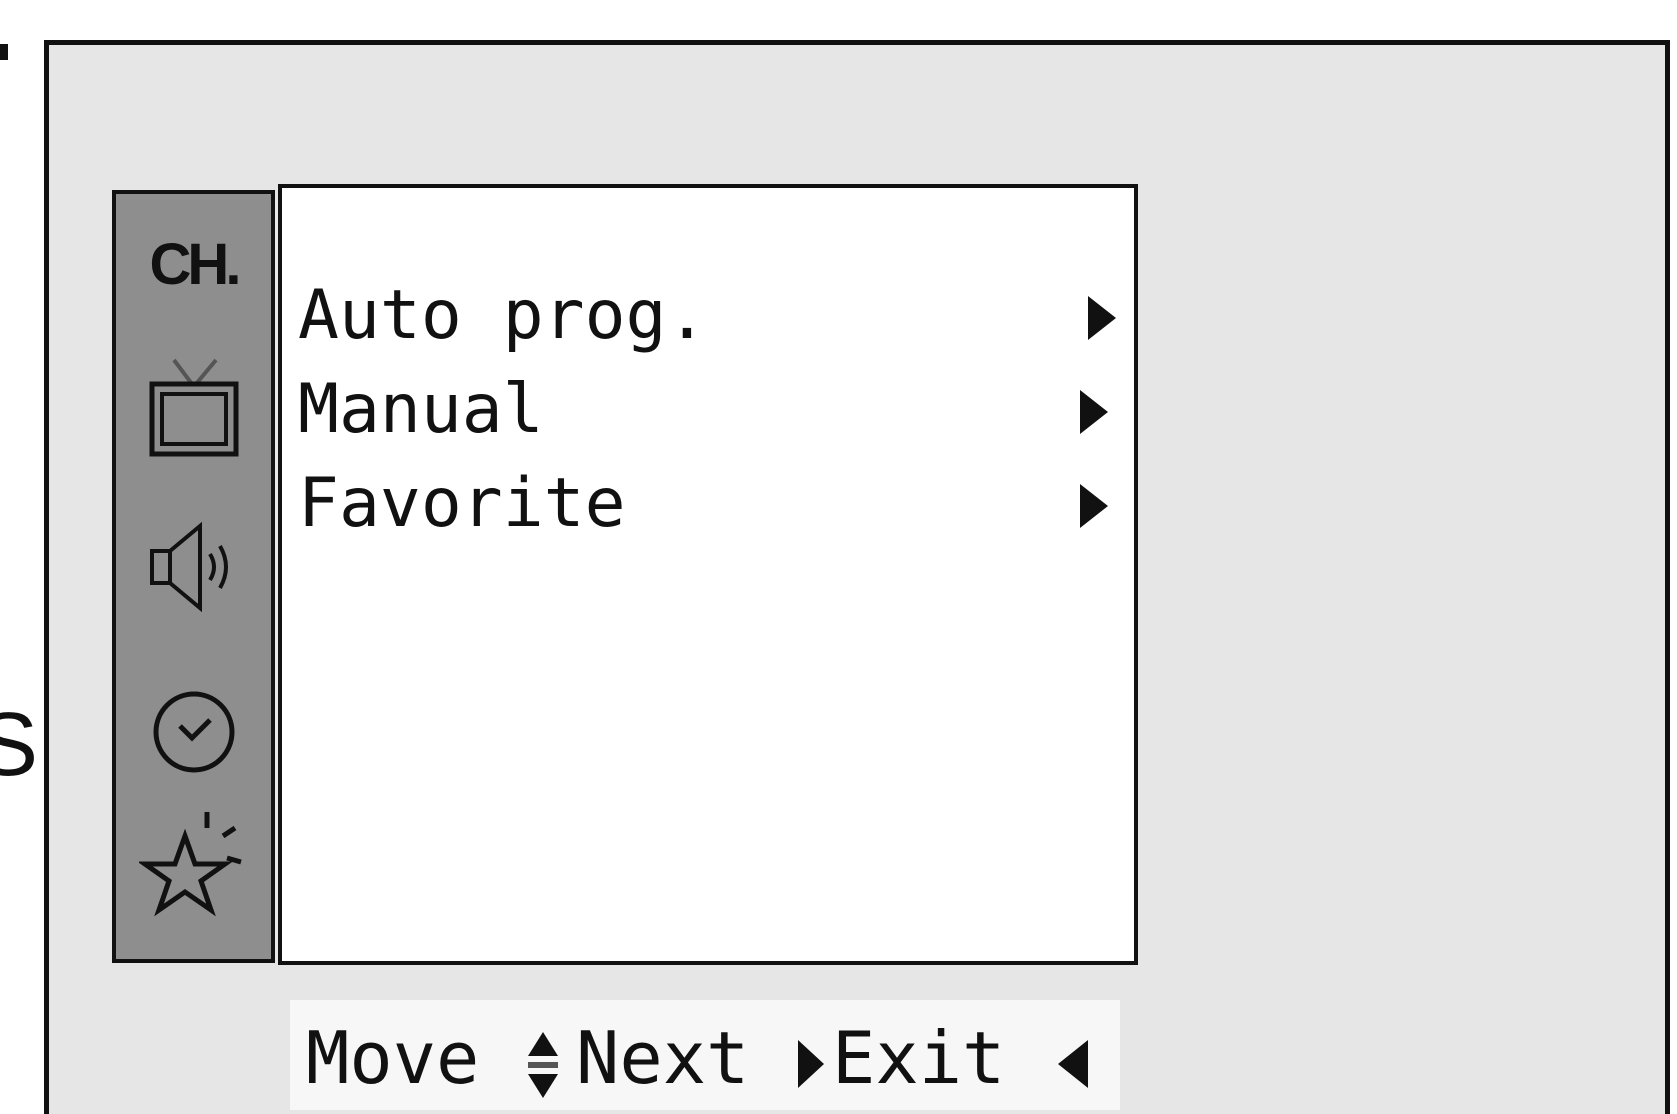 This screenshot has height=1114, width=1677. I want to click on menu-item-label: Auto prog., so click(503, 315).